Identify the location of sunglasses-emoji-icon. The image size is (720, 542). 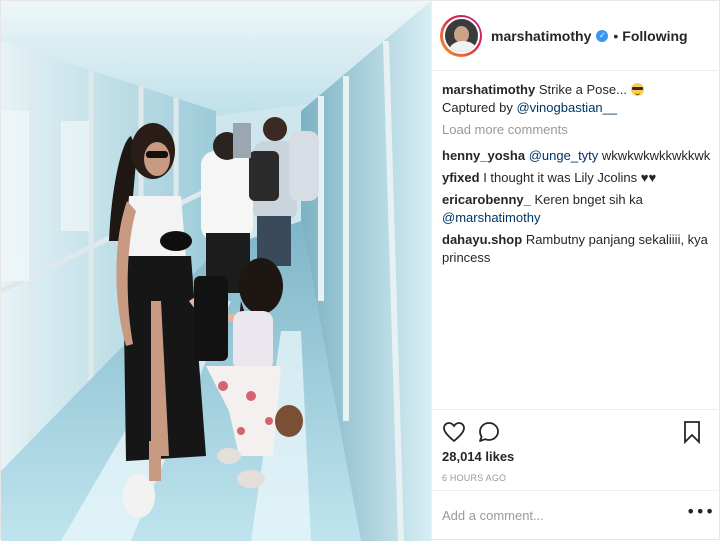
(637, 89).